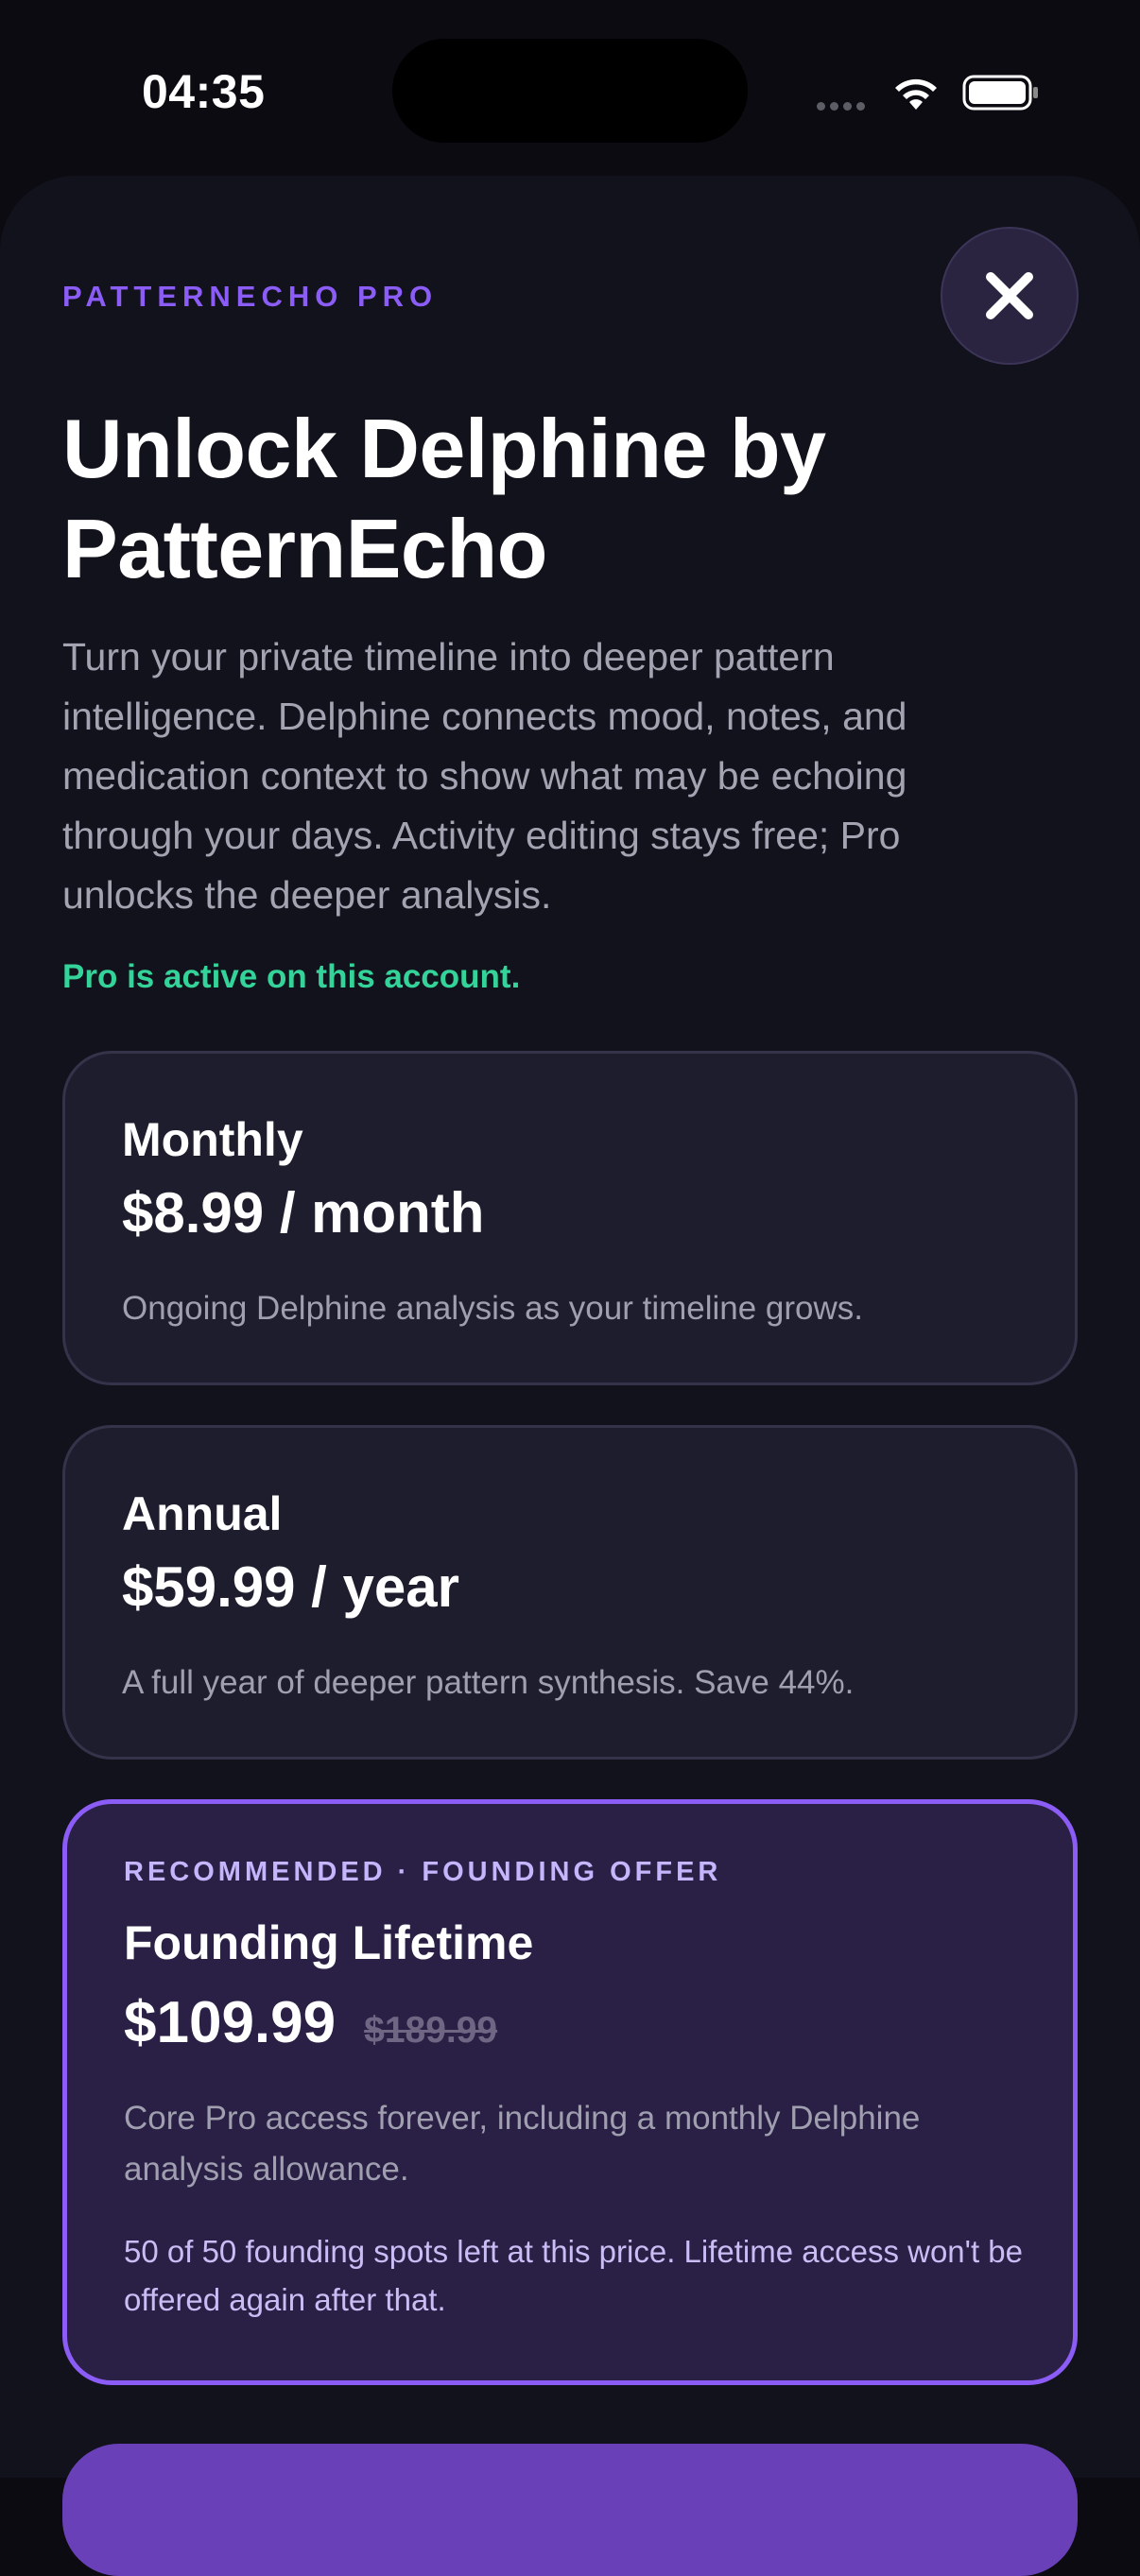 Image resolution: width=1140 pixels, height=2576 pixels. I want to click on signal-icon, so click(843, 106).